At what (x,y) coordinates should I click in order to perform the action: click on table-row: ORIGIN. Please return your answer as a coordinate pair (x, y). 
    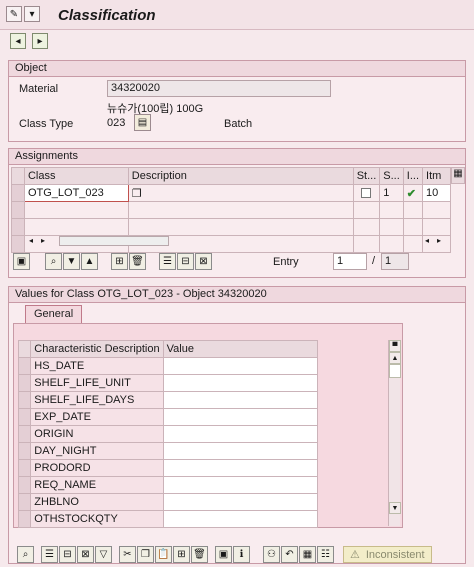
    Looking at the image, I should click on (168, 434).